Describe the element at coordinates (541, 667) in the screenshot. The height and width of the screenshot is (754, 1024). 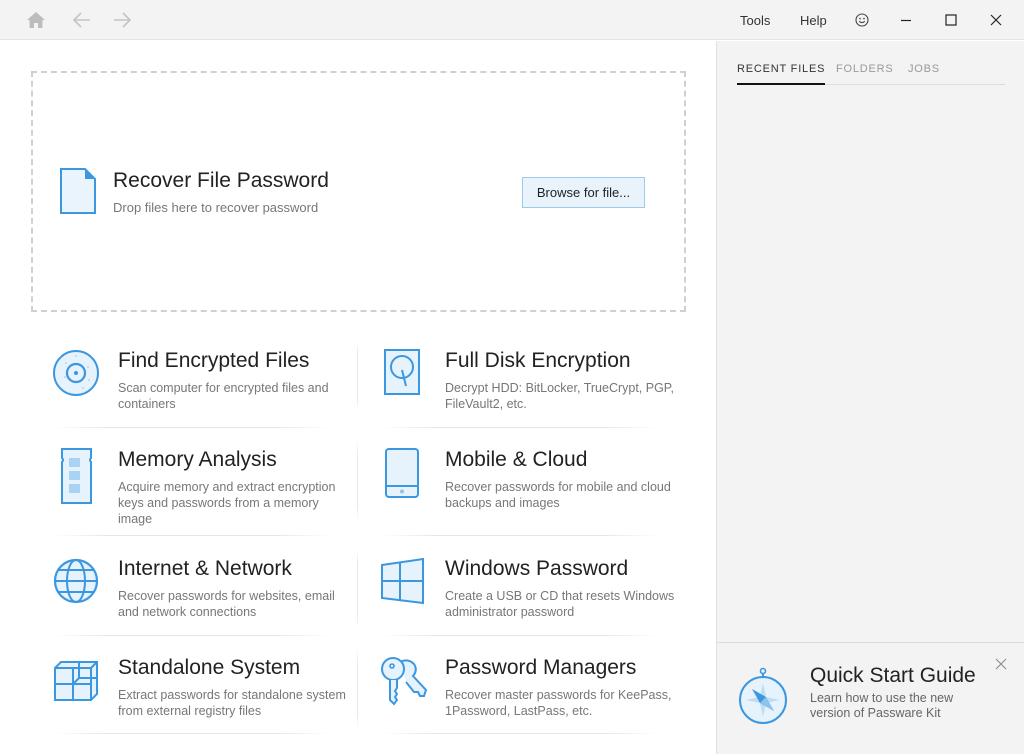
I see `tile-title: Password Managers` at that location.